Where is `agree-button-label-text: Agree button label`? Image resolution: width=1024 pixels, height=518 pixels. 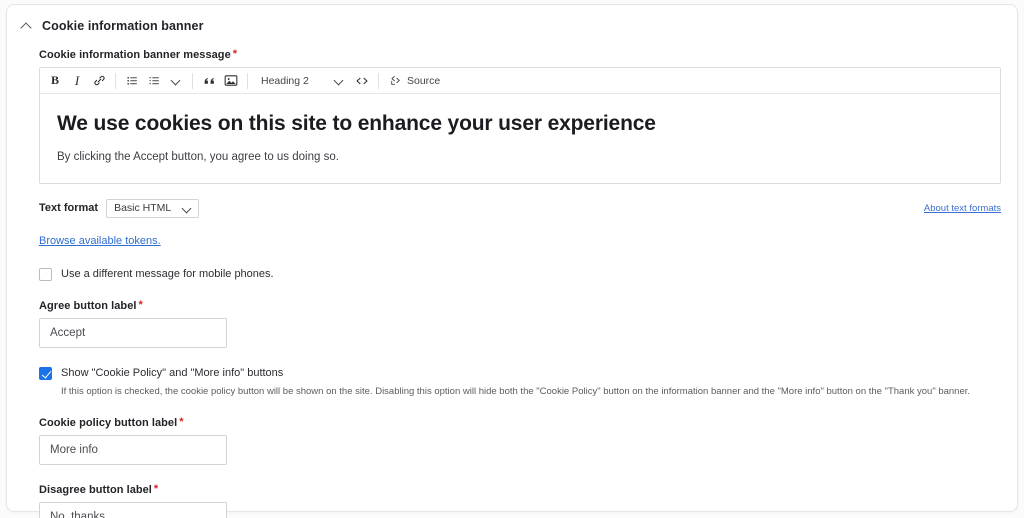 agree-button-label-text: Agree button label is located at coordinates (88, 306).